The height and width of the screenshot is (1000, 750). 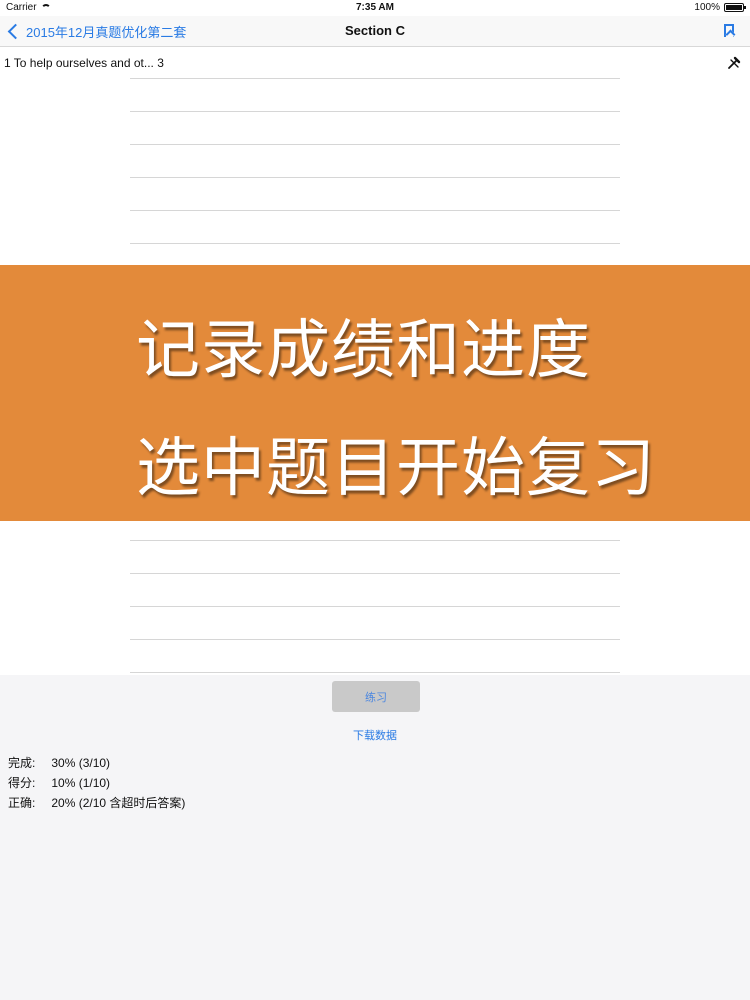 I want to click on page-title: Section C, so click(x=375, y=30).